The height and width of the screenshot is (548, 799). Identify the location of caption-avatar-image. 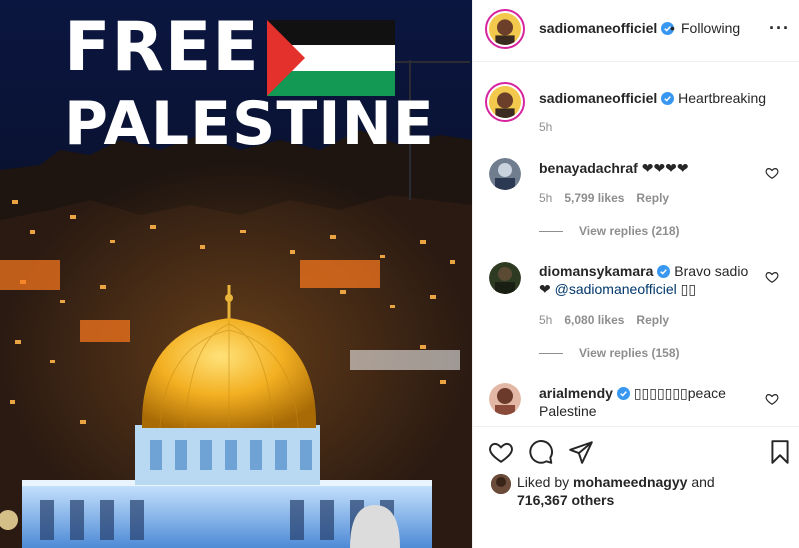
(505, 102).